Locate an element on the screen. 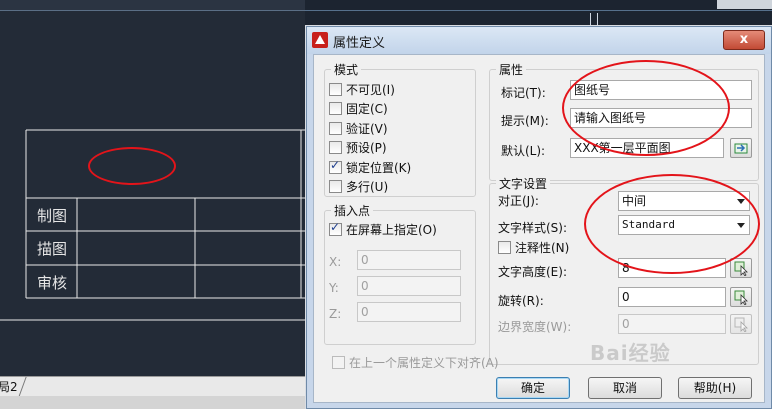 This screenshot has width=772, height=409. boundary-width-input: 0 is located at coordinates (672, 324).